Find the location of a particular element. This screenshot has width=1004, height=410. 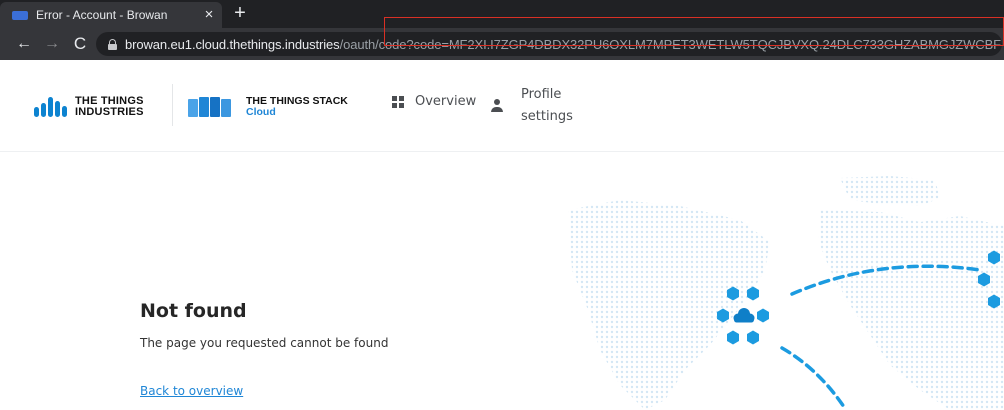

the-things-industries-logo: THE THINGS INDUSTRIES is located at coordinates (89, 107).